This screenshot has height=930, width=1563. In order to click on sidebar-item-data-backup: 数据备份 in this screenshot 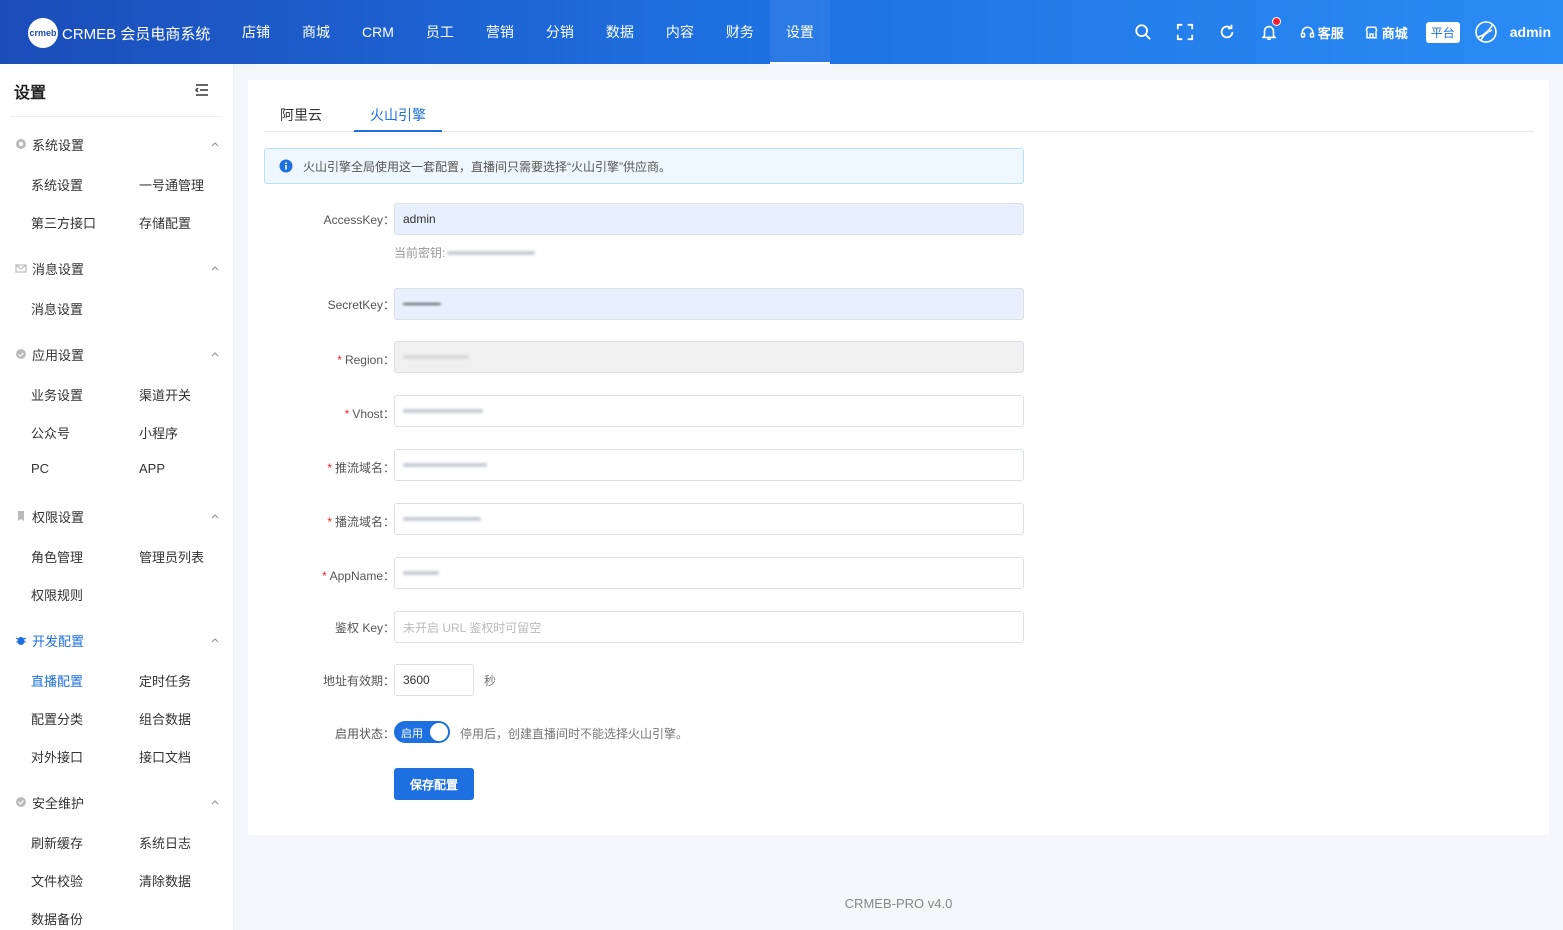, I will do `click(57, 918)`.